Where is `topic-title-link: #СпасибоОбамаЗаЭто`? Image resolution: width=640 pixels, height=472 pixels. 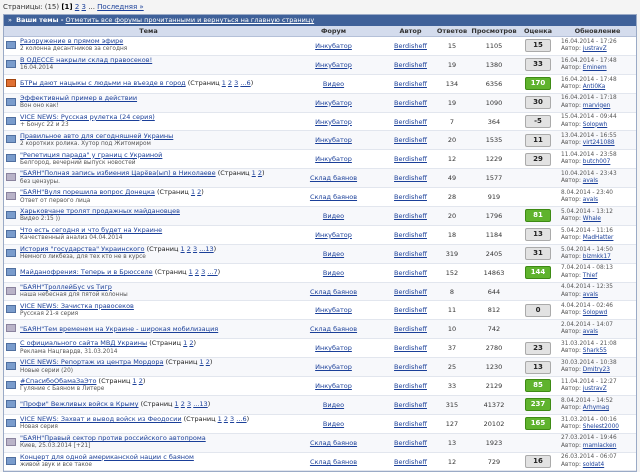 topic-title-link: #СпасибоОбамаЗаЭто is located at coordinates (58, 381).